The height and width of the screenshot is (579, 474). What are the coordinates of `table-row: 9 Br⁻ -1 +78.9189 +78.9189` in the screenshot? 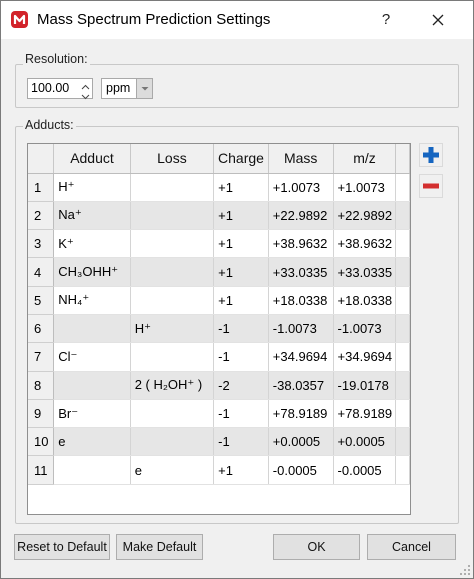 It's located at (219, 414).